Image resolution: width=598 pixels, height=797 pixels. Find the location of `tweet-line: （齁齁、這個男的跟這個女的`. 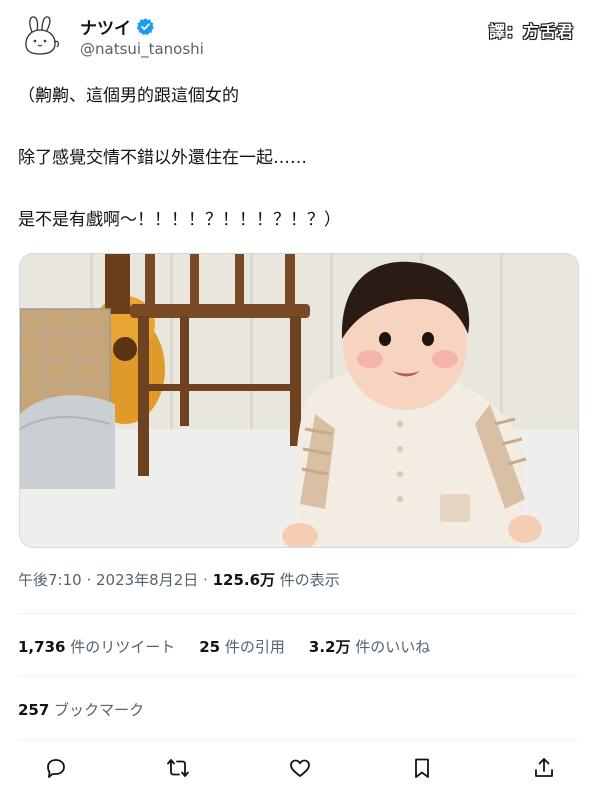

tweet-line: （齁齁、這個男的跟這個女的 is located at coordinates (128, 96).